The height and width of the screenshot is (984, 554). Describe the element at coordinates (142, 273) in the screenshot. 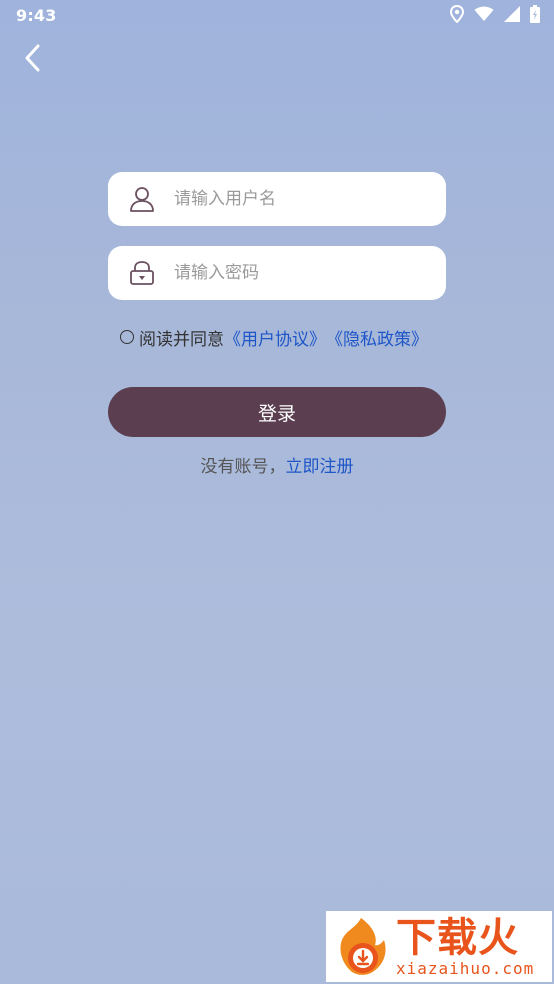

I see `lock-icon` at that location.